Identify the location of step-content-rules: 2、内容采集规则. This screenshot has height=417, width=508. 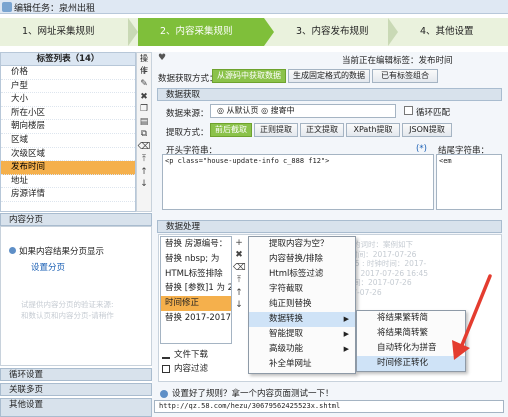
(201, 32).